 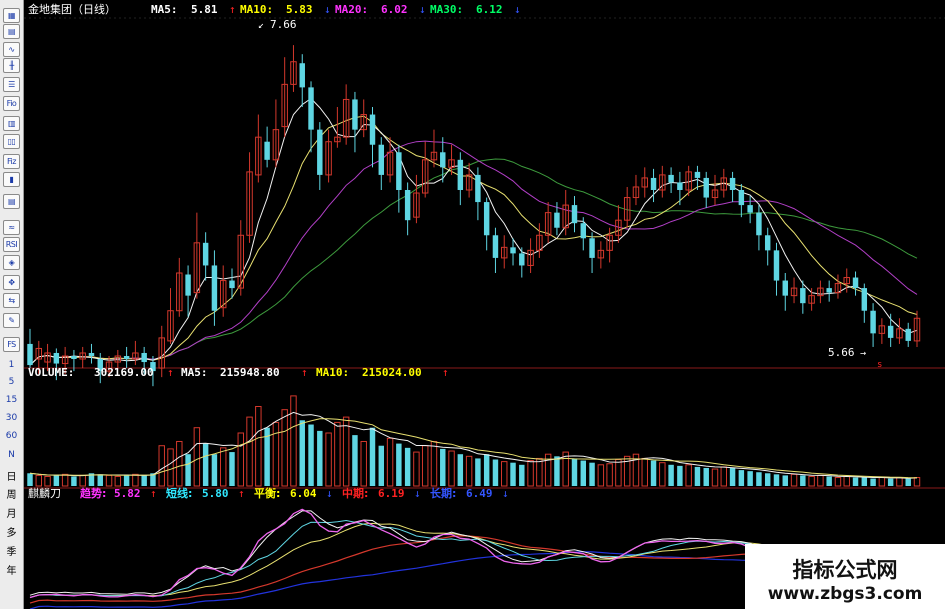 I want to click on period-8: 月, so click(x=11, y=515).